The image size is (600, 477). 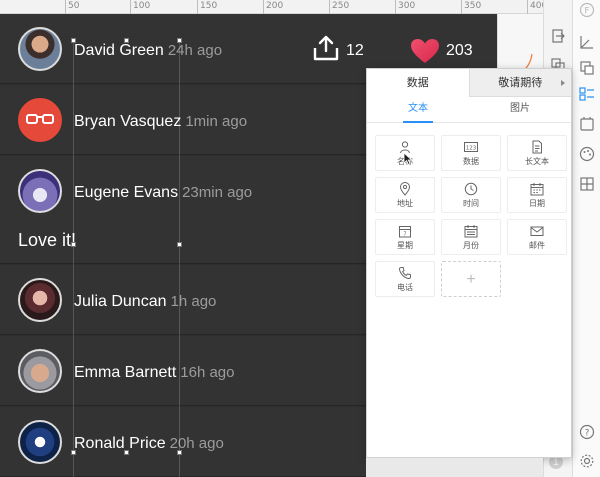 What do you see at coordinates (217, 192) in the screenshot?
I see `timestamp: 23min ago` at bounding box center [217, 192].